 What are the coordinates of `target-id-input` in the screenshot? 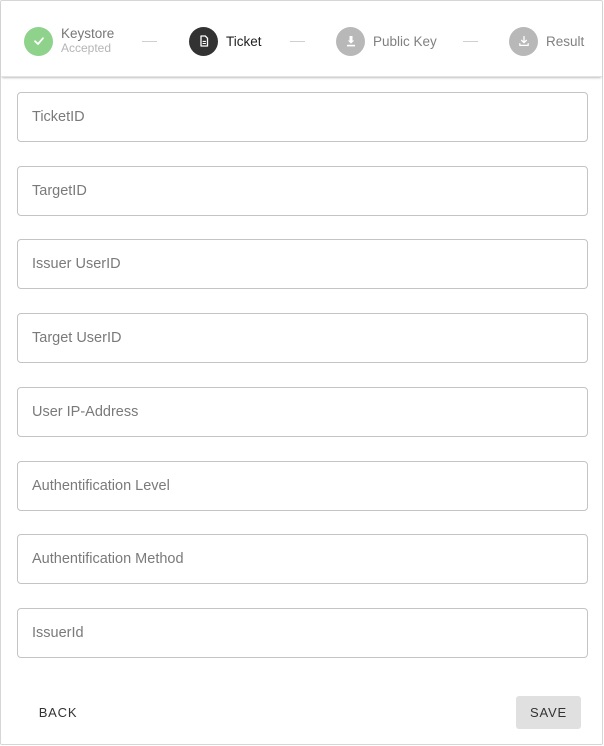 It's located at (302, 191).